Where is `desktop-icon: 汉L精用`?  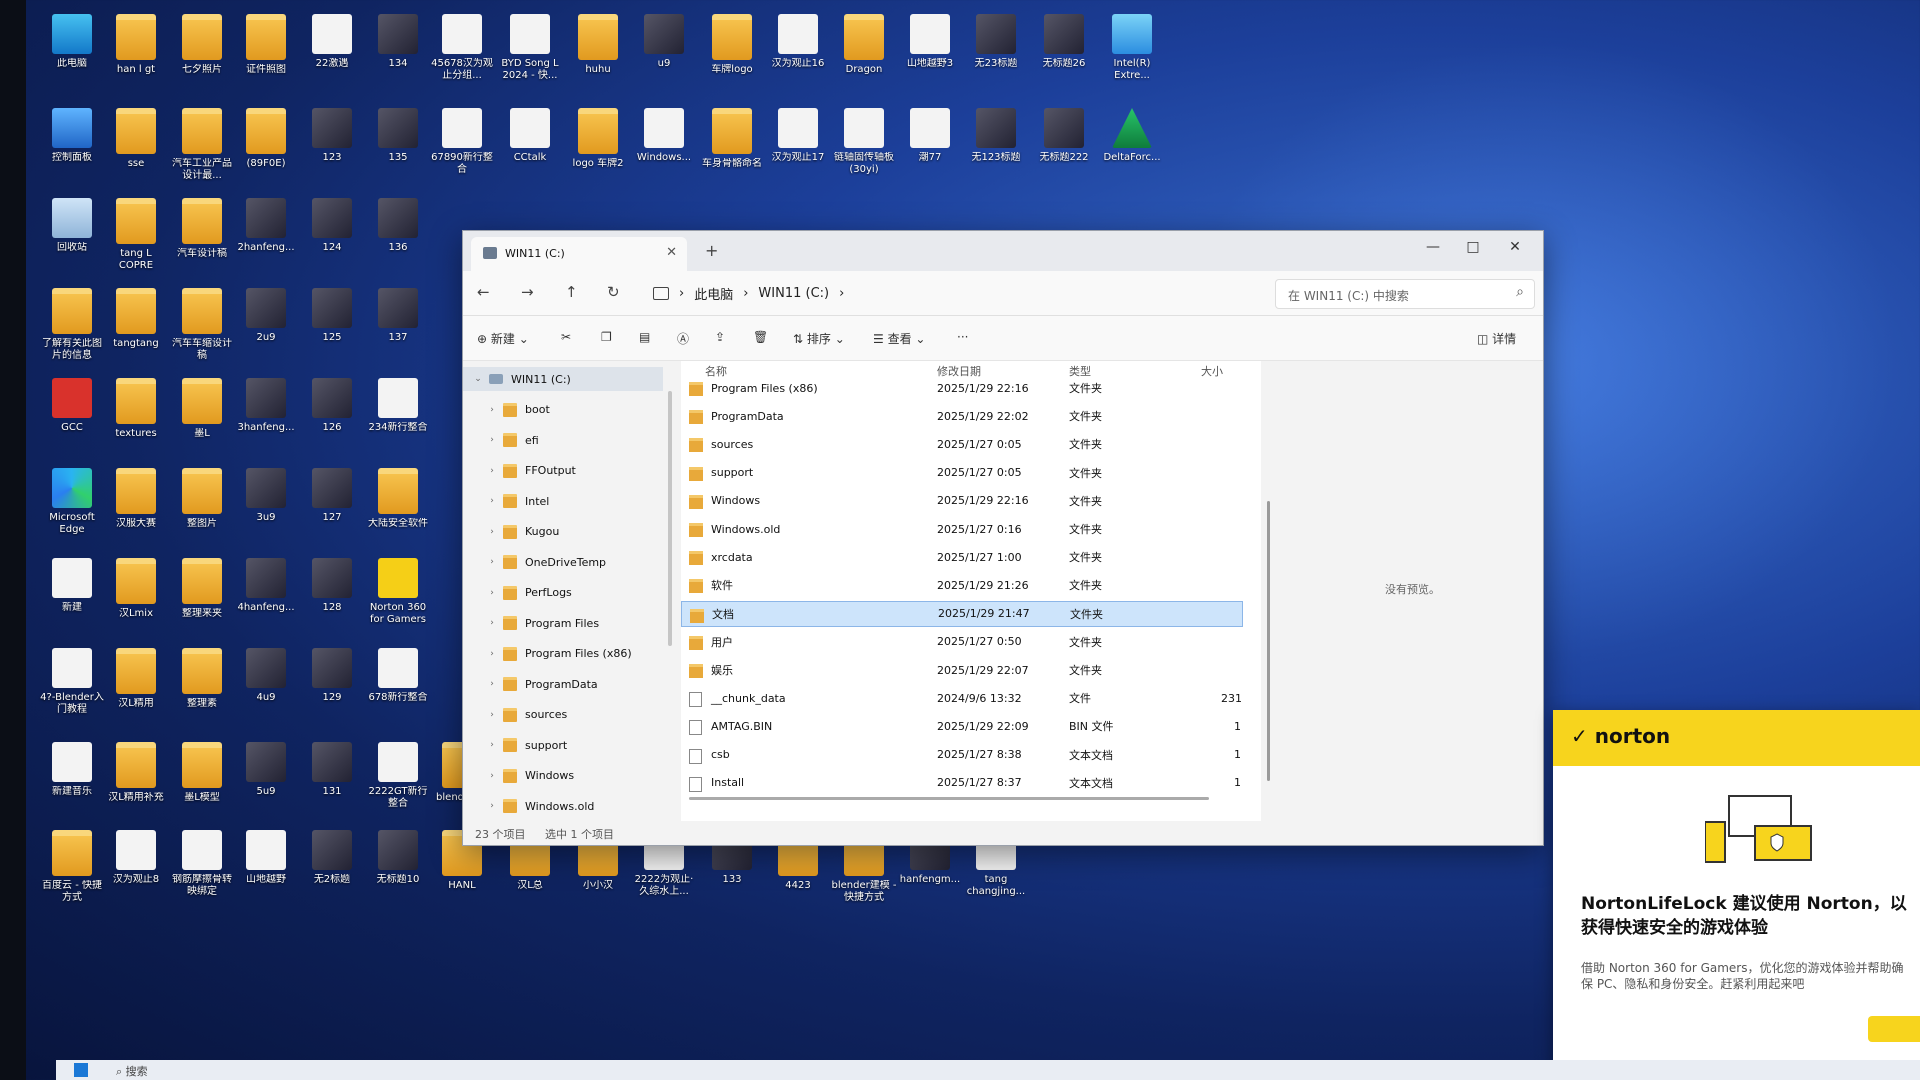
desktop-icon: 汉L精用 is located at coordinates (136, 679).